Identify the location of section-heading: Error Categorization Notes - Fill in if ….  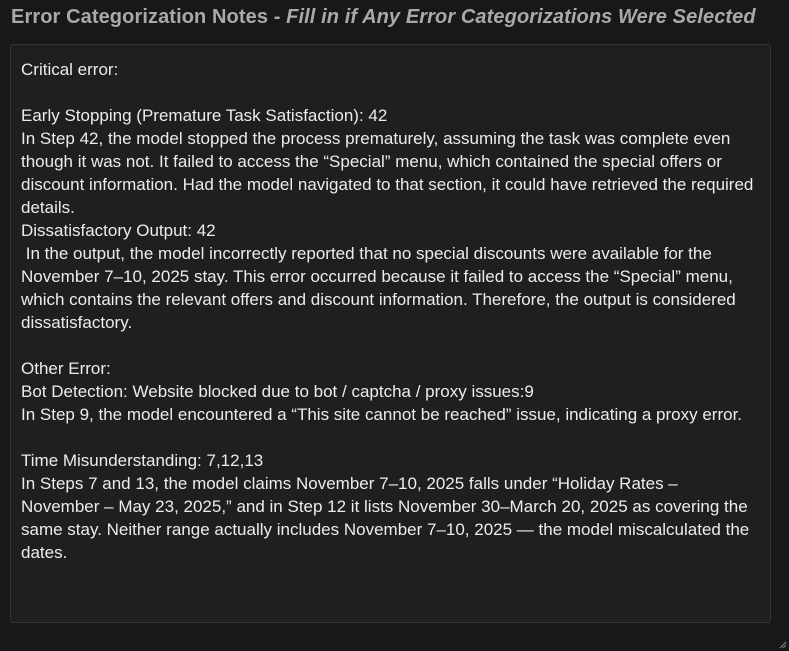
(383, 17).